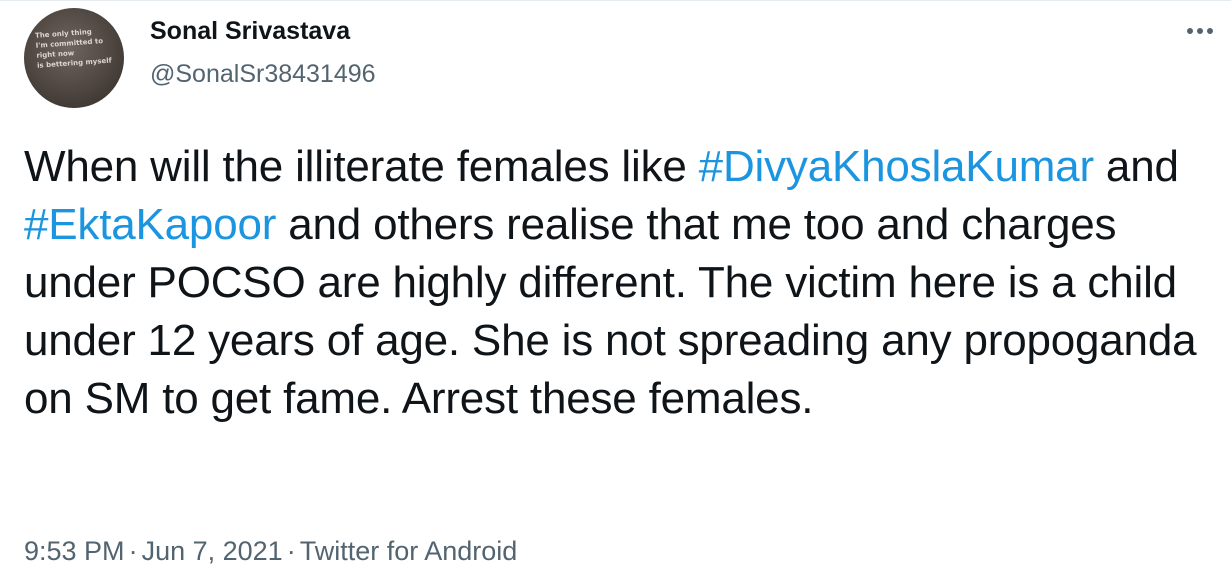 The width and height of the screenshot is (1231, 586). I want to click on tweet-source: Twitter for Android, so click(409, 551).